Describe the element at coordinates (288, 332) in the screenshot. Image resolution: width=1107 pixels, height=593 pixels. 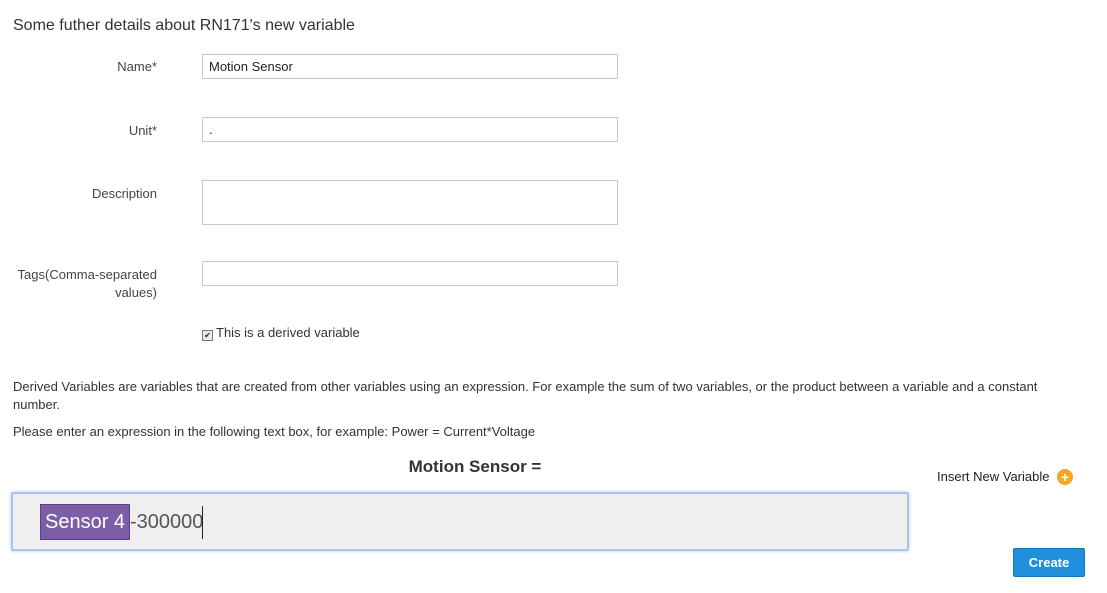
I see `derived-variable-label: This is a derived variable` at that location.